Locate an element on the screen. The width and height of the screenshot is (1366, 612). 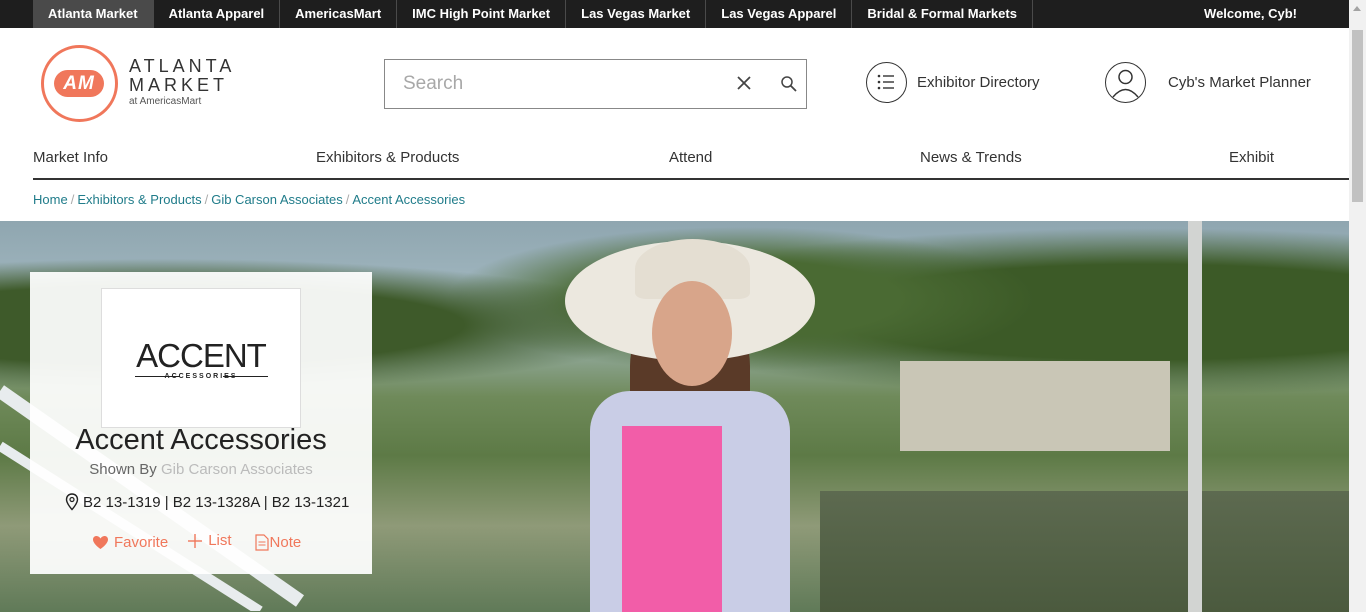
shown-by-line: Shown By Gib Carson Associates is located at coordinates (201, 469).